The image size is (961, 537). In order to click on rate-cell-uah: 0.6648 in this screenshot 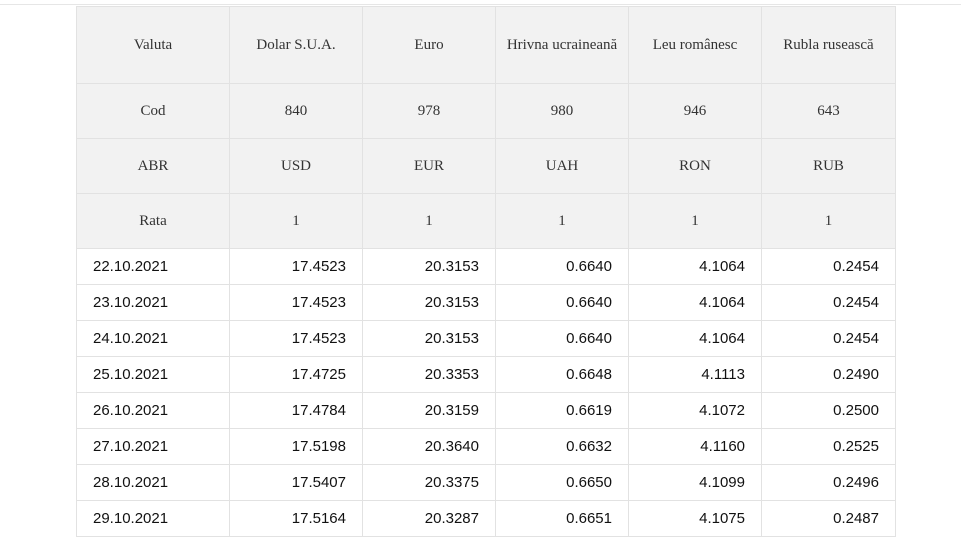, I will do `click(562, 374)`.